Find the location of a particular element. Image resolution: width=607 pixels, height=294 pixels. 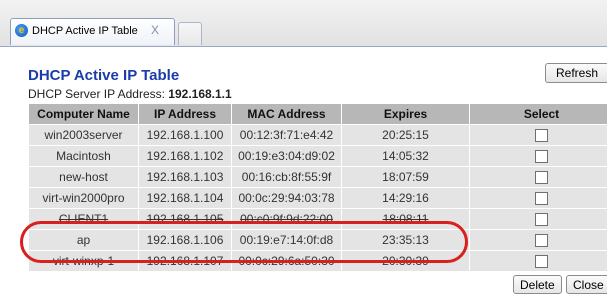

delete-button: Delete is located at coordinates (537, 284).